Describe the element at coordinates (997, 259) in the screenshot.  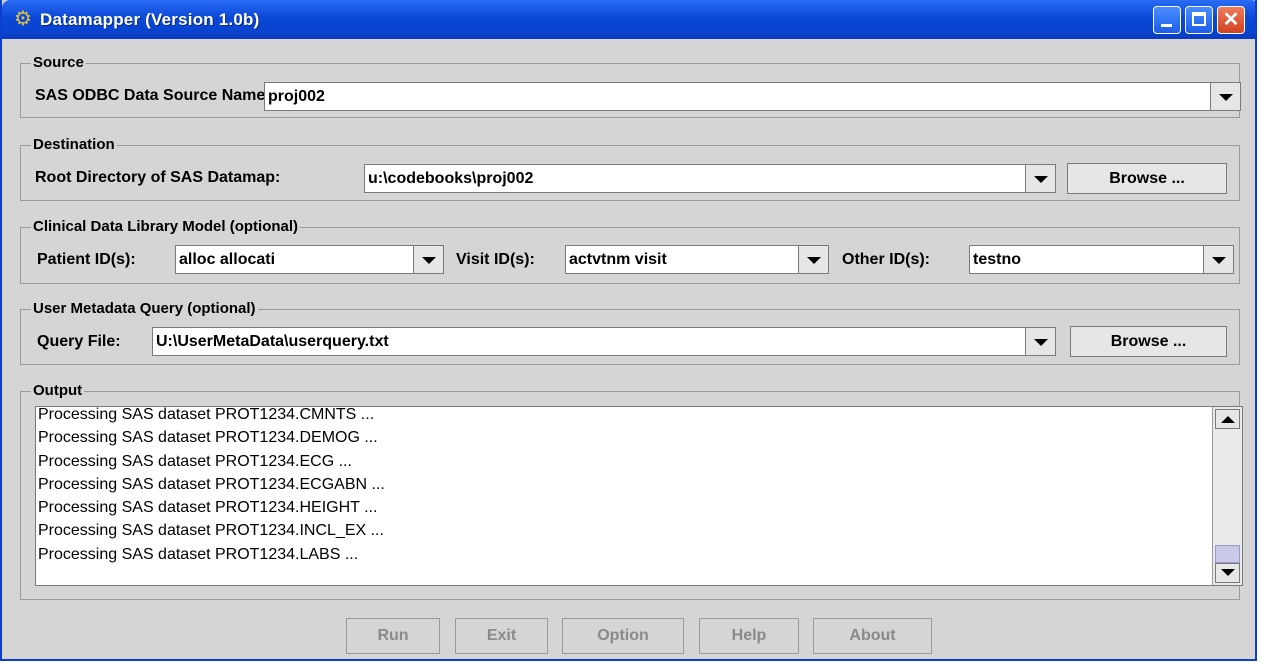
I see `other-id-value: testno` at that location.